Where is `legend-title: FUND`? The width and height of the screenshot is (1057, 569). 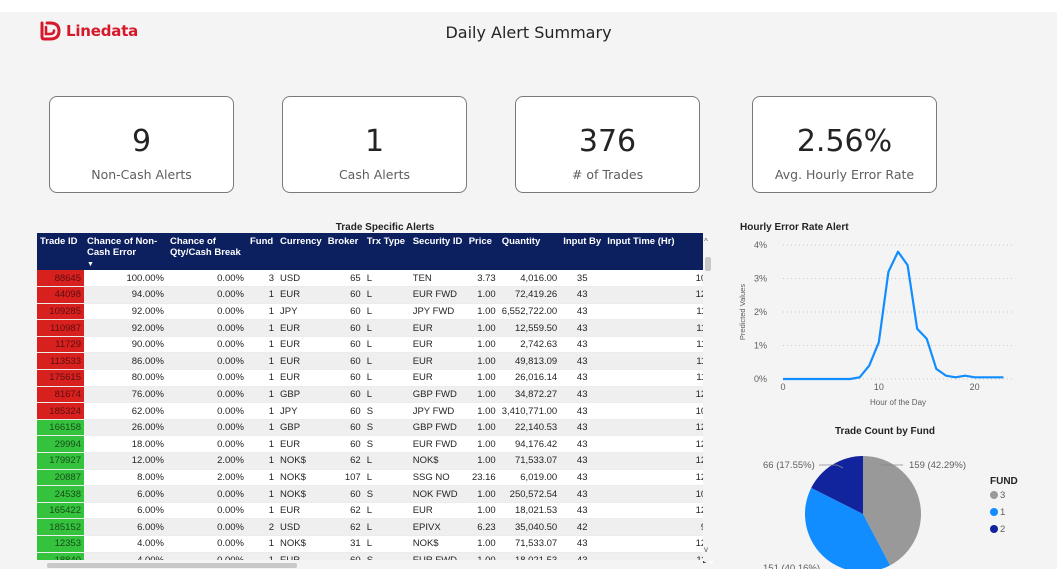
legend-title: FUND is located at coordinates (1004, 481).